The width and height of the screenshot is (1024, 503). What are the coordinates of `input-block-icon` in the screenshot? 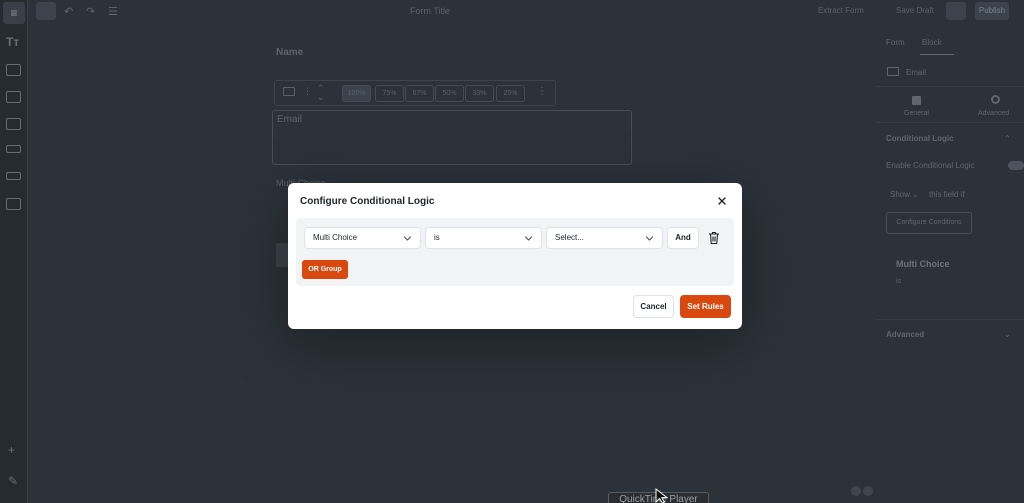 It's located at (13, 97).